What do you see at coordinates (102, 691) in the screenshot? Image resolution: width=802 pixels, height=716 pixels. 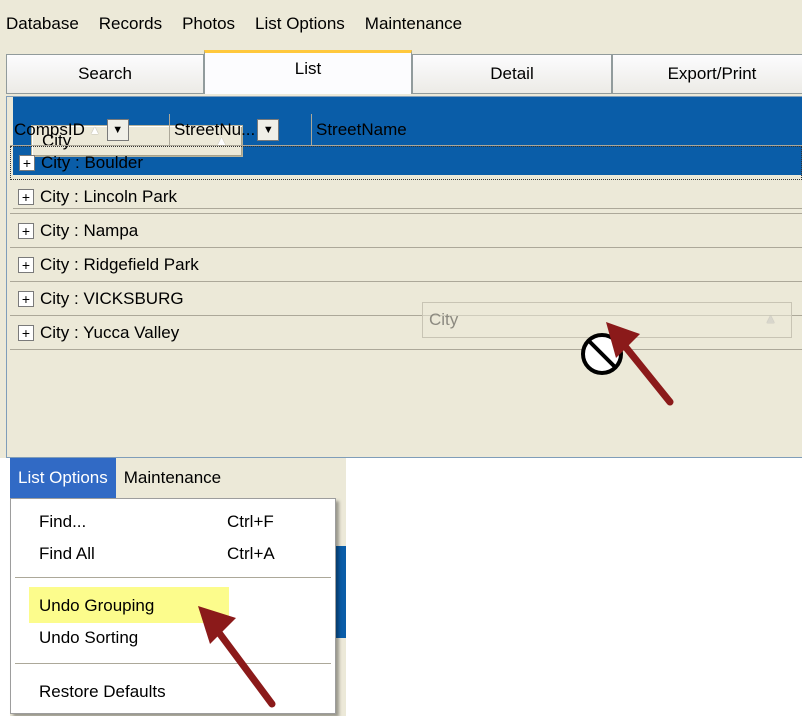 I see `menu-item-label: Restore Defaults` at bounding box center [102, 691].